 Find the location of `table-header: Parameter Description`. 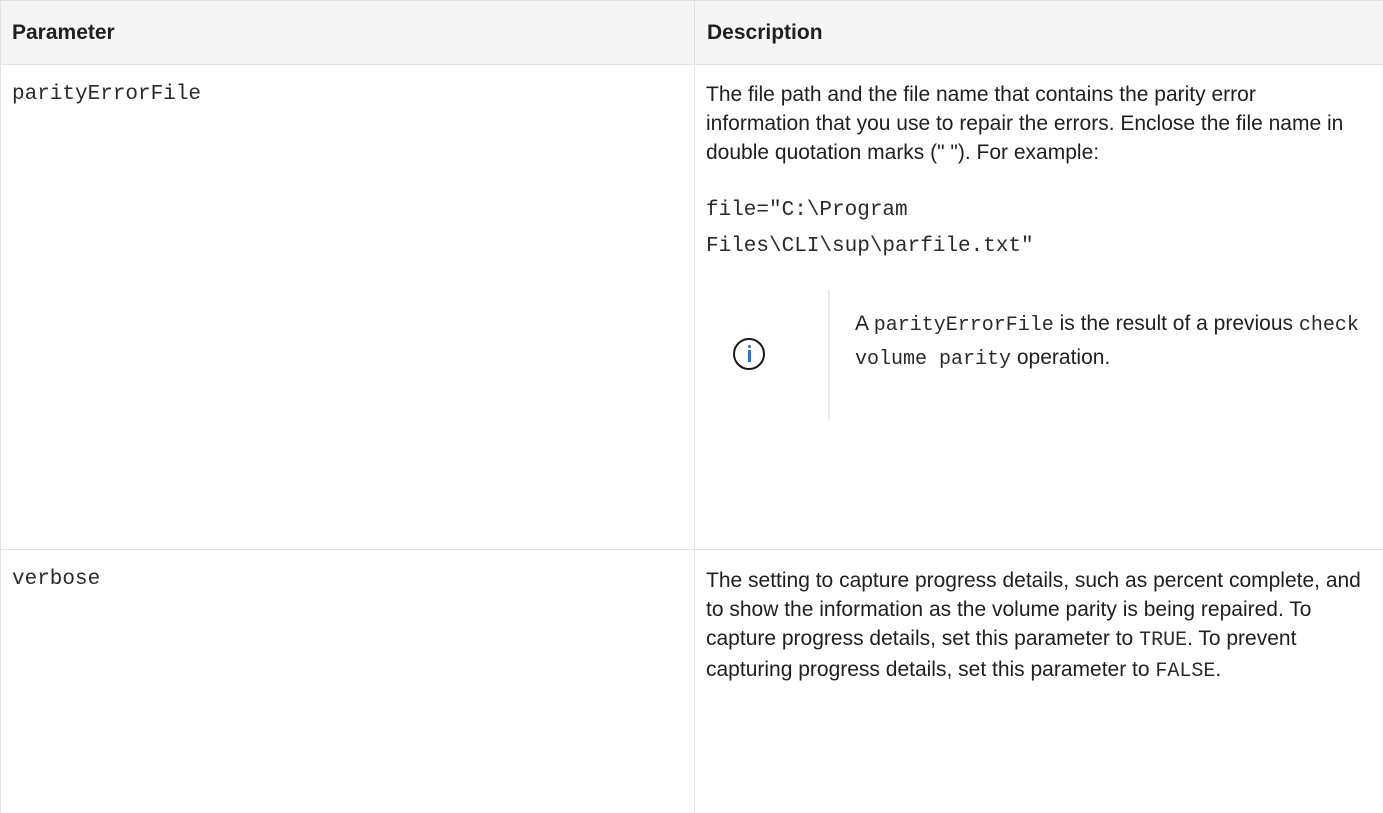

table-header: Parameter Description is located at coordinates (692, 33).